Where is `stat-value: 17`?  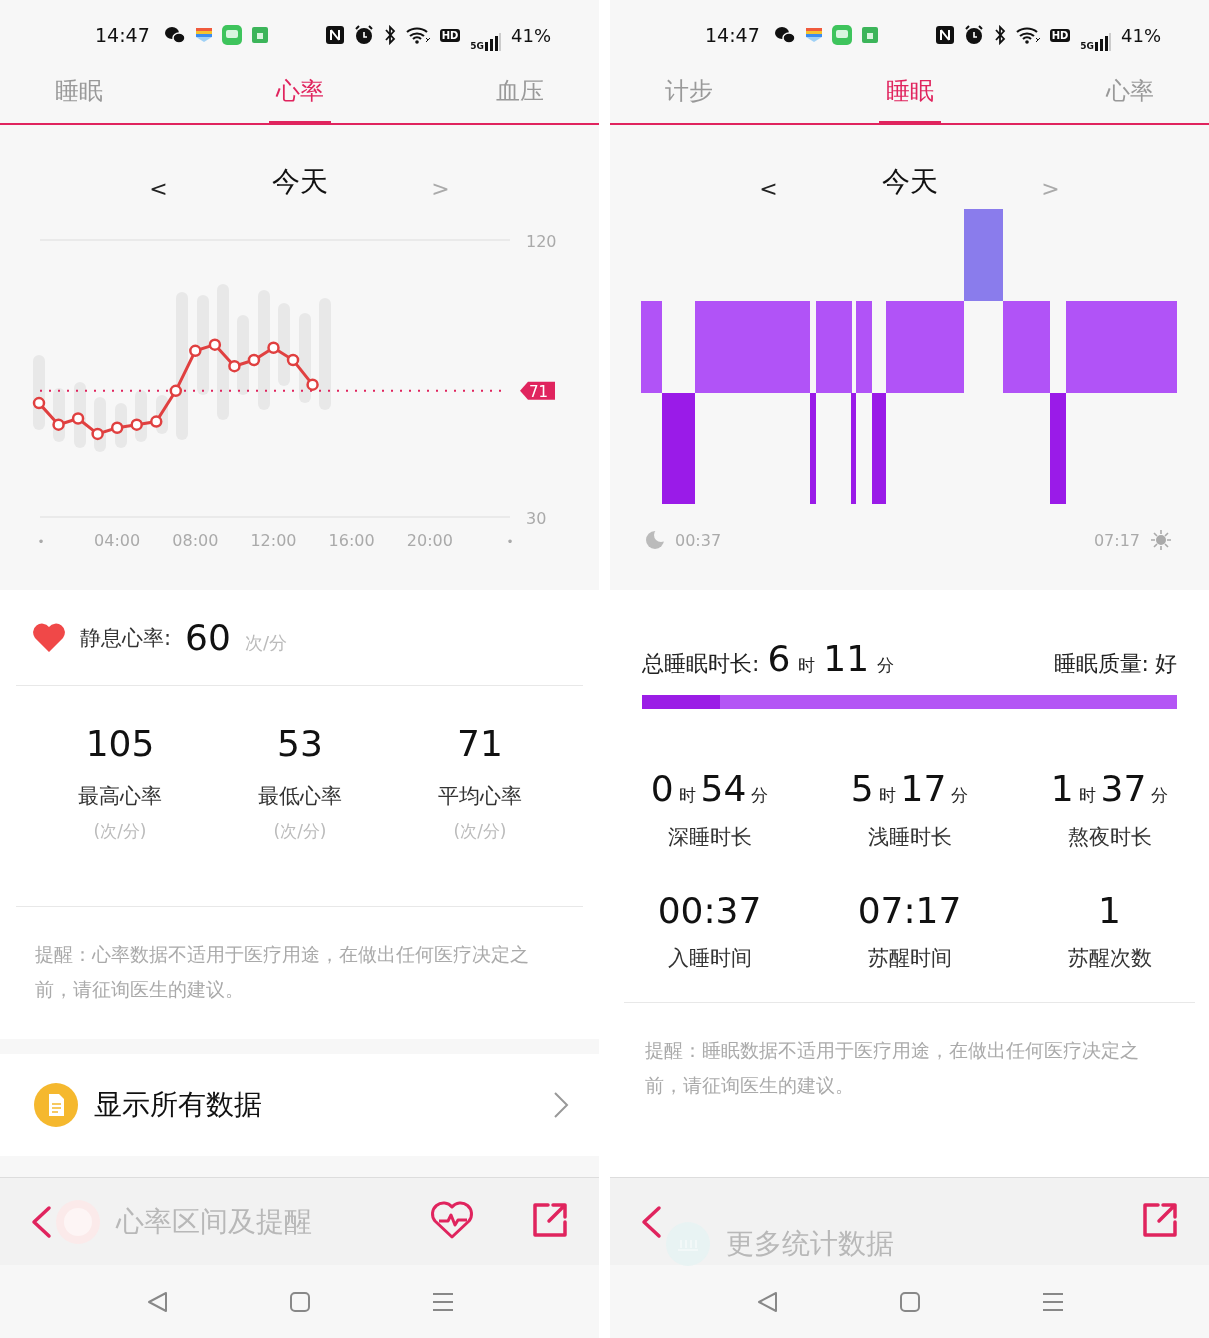
stat-value: 17 is located at coordinates (923, 789).